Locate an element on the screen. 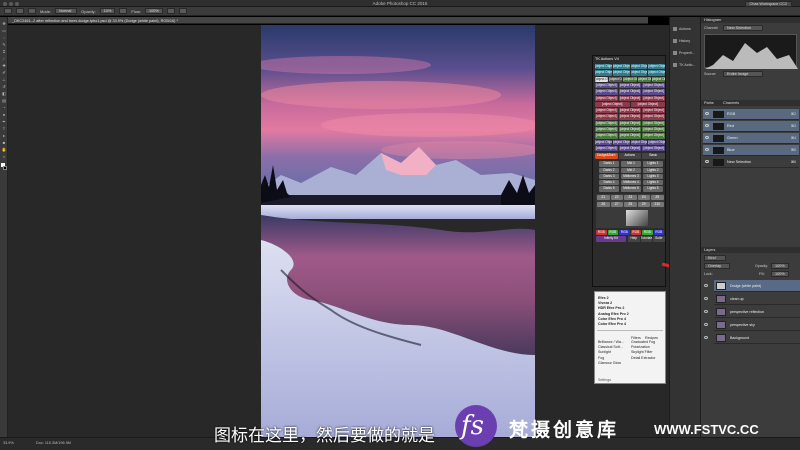 This screenshot has height=450, width=800. dodge-burn-button: Midtones 4 is located at coordinates (631, 183).